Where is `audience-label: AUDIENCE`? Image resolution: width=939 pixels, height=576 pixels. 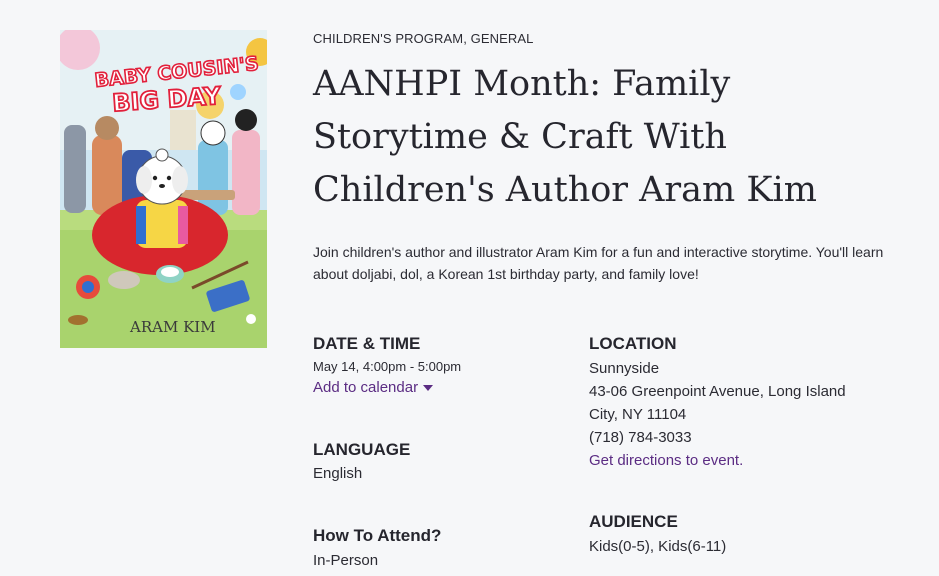
audience-label: AUDIENCE is located at coordinates (633, 521).